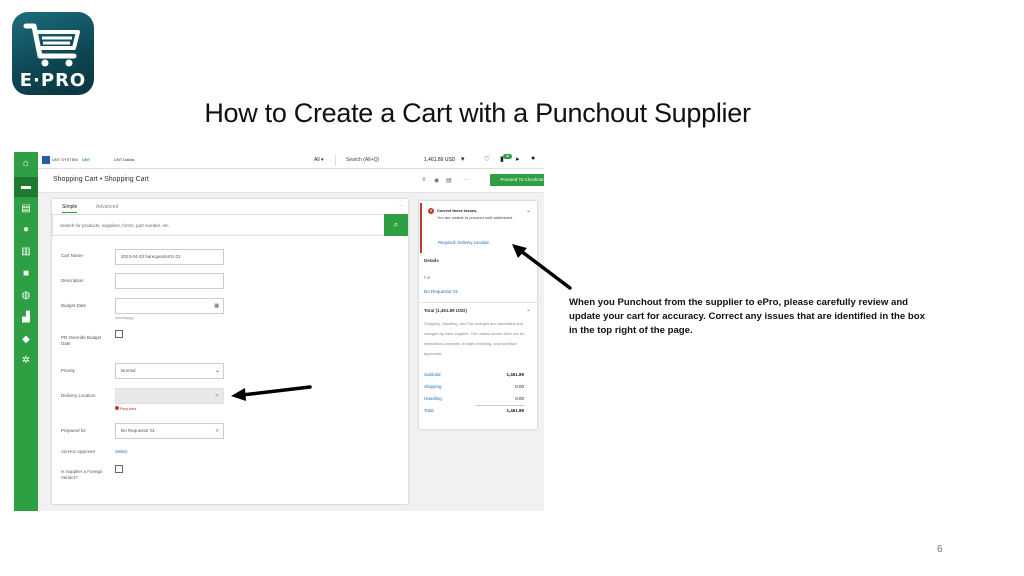  Describe the element at coordinates (26, 318) in the screenshot. I see `chart-icon: ▟` at that location.